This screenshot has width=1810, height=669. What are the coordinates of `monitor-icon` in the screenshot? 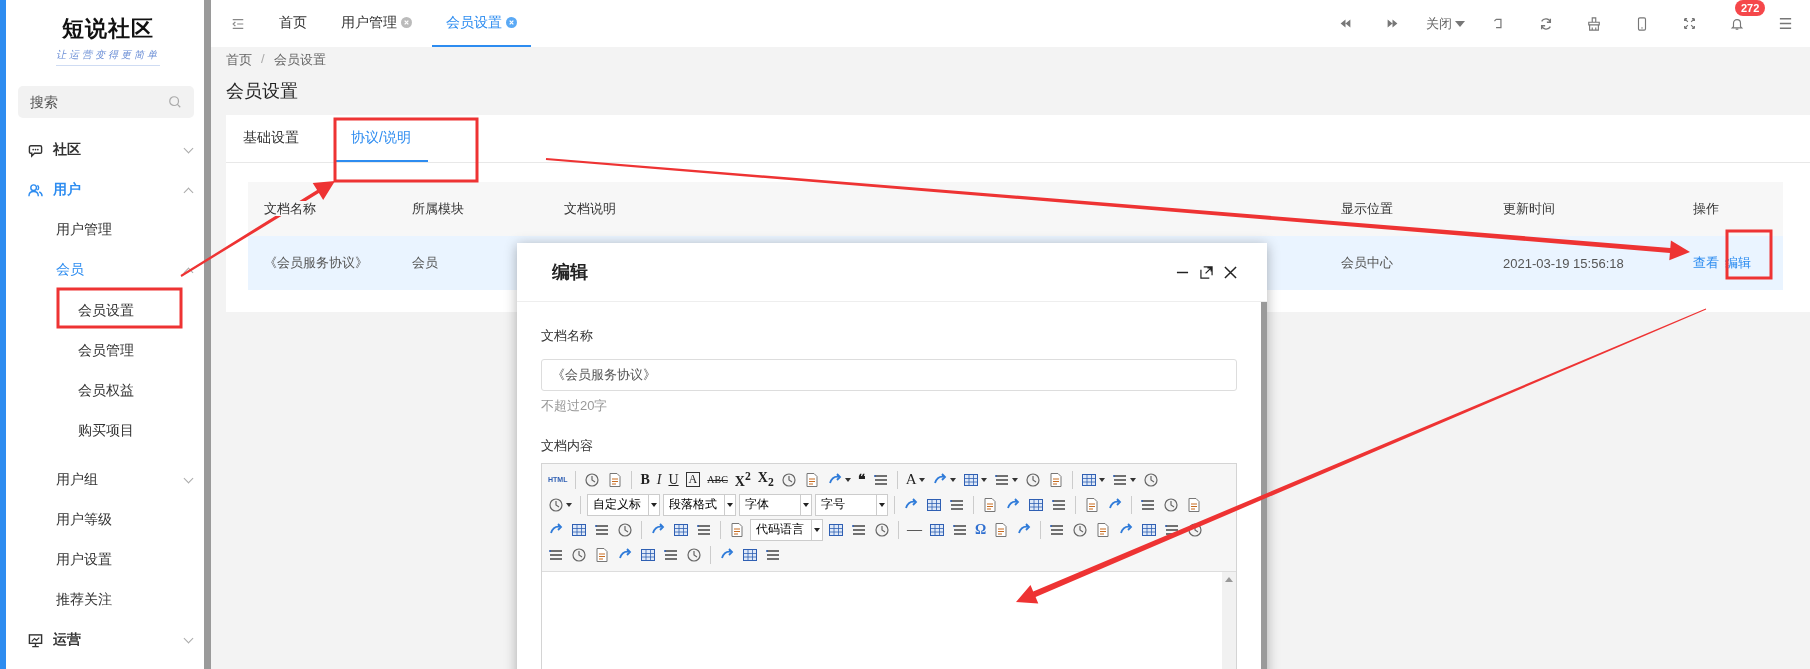 It's located at (35, 640).